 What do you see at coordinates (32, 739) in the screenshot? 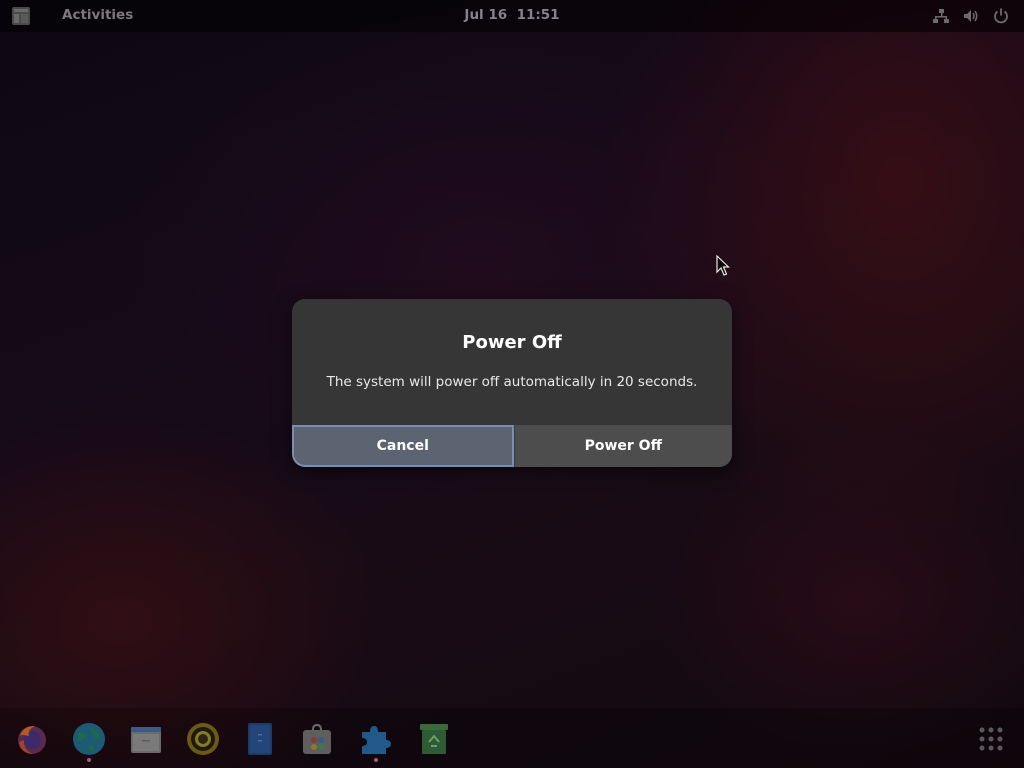
I see `firefox-icon` at bounding box center [32, 739].